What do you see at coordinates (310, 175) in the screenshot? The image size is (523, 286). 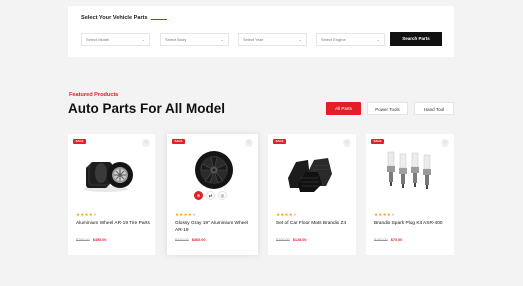 I see `floor-mats-icon` at bounding box center [310, 175].